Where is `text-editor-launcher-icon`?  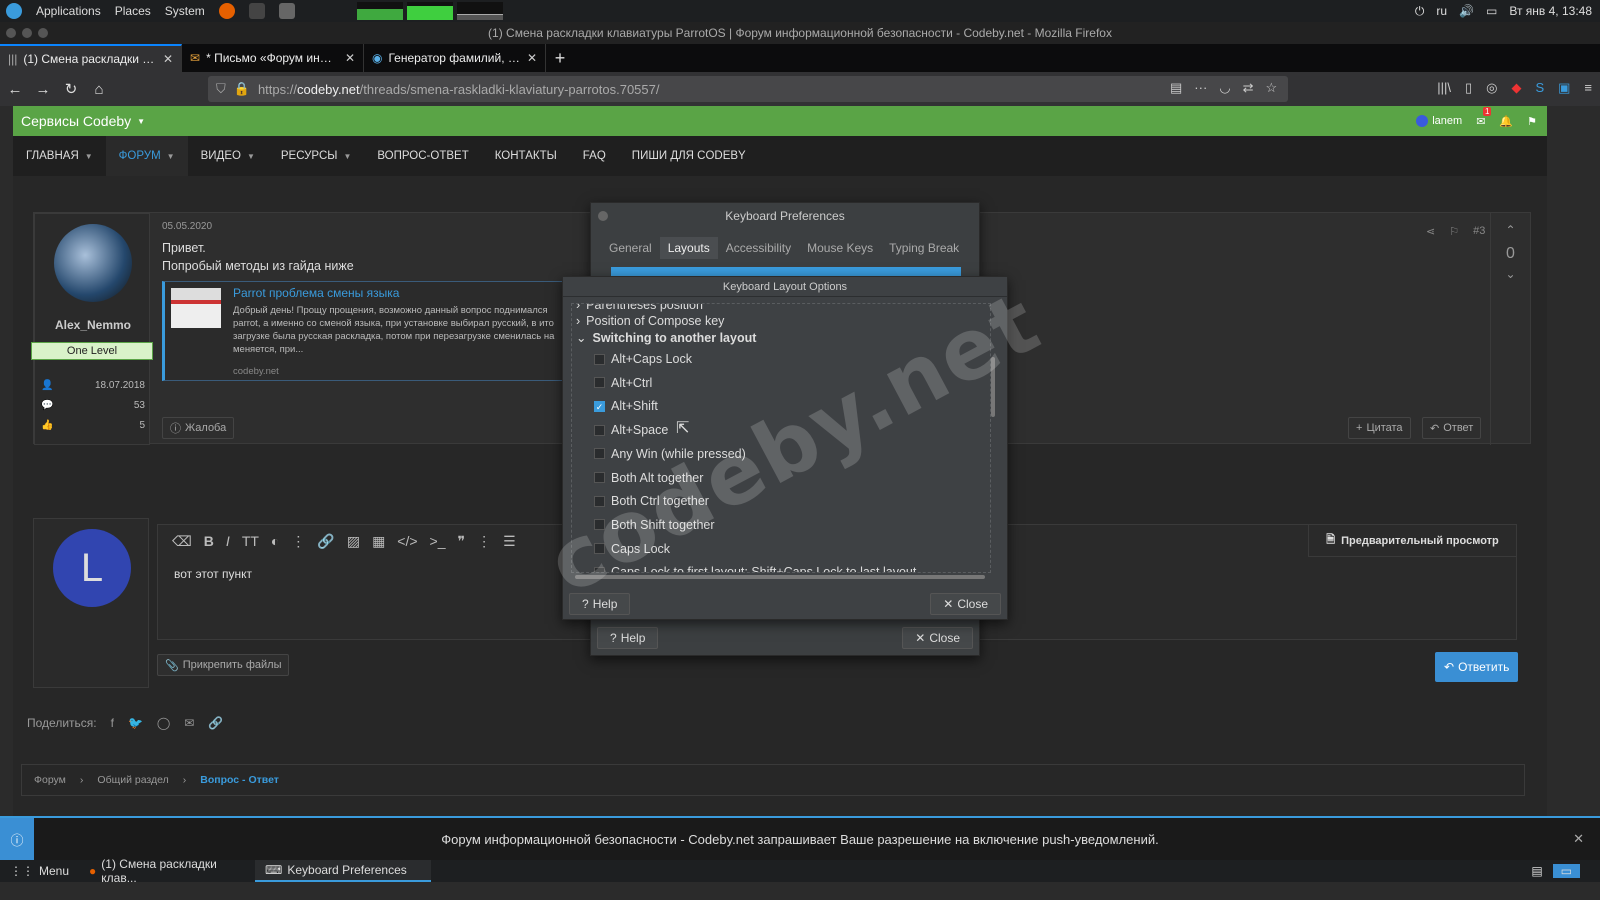
text-editor-launcher-icon is located at coordinates (286, 11).